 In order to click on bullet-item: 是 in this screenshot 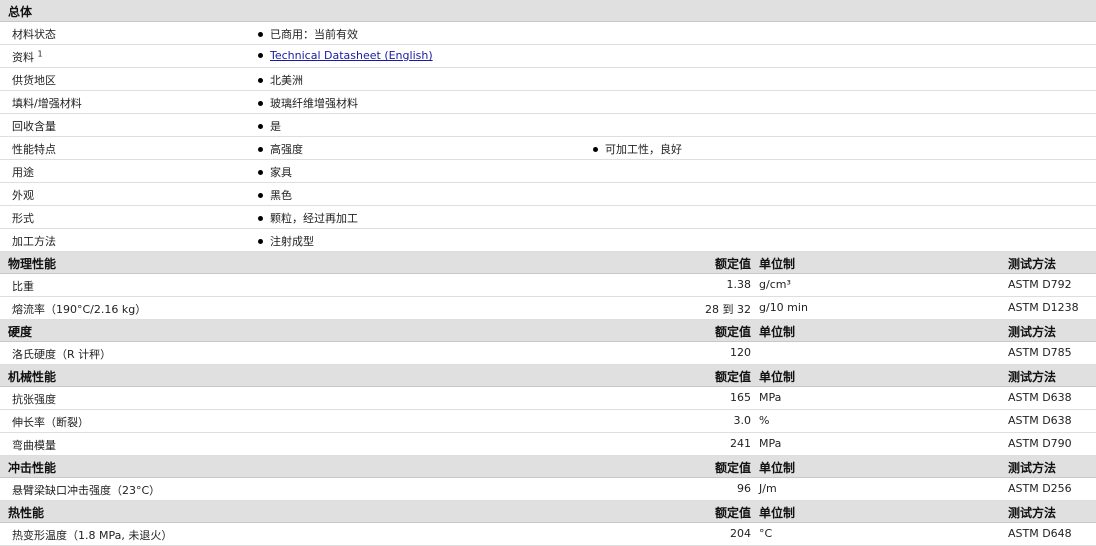, I will do `click(269, 126)`.